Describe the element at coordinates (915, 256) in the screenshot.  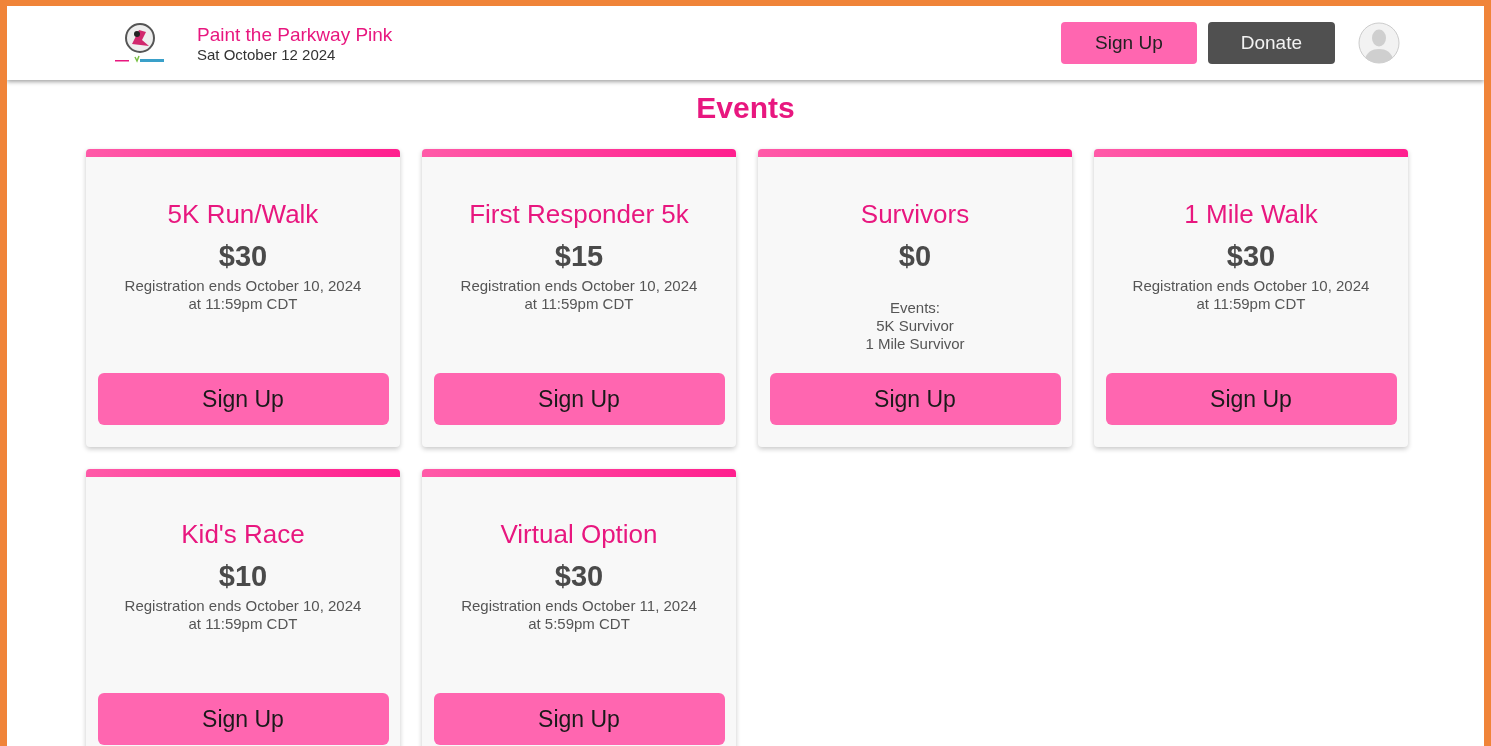
I see `event-price: $0` at that location.